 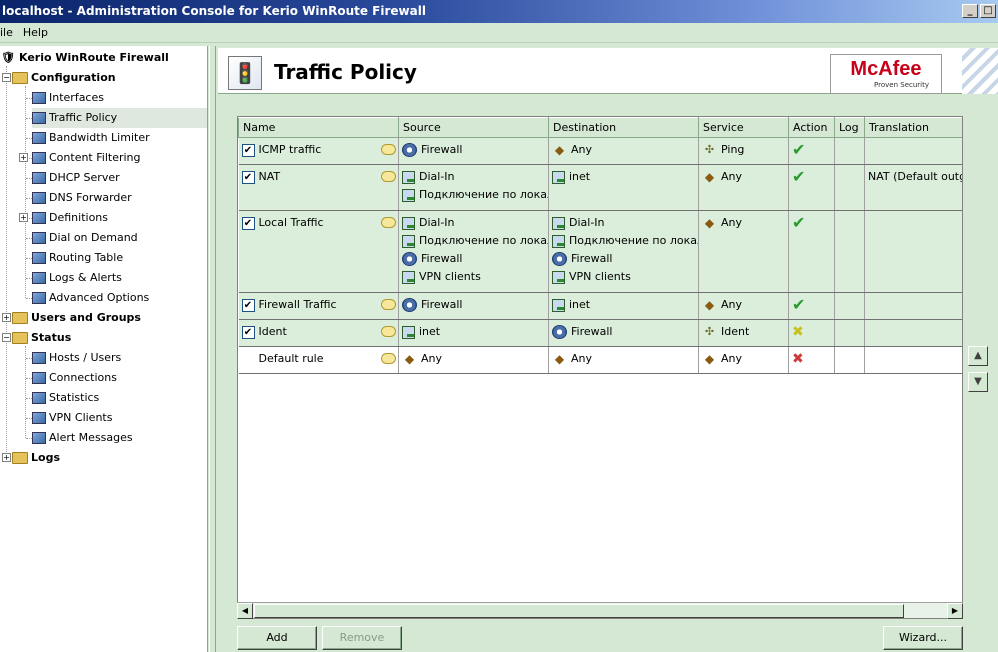 I want to click on horizontal-scrollbar: ◀ ▶, so click(x=600, y=610).